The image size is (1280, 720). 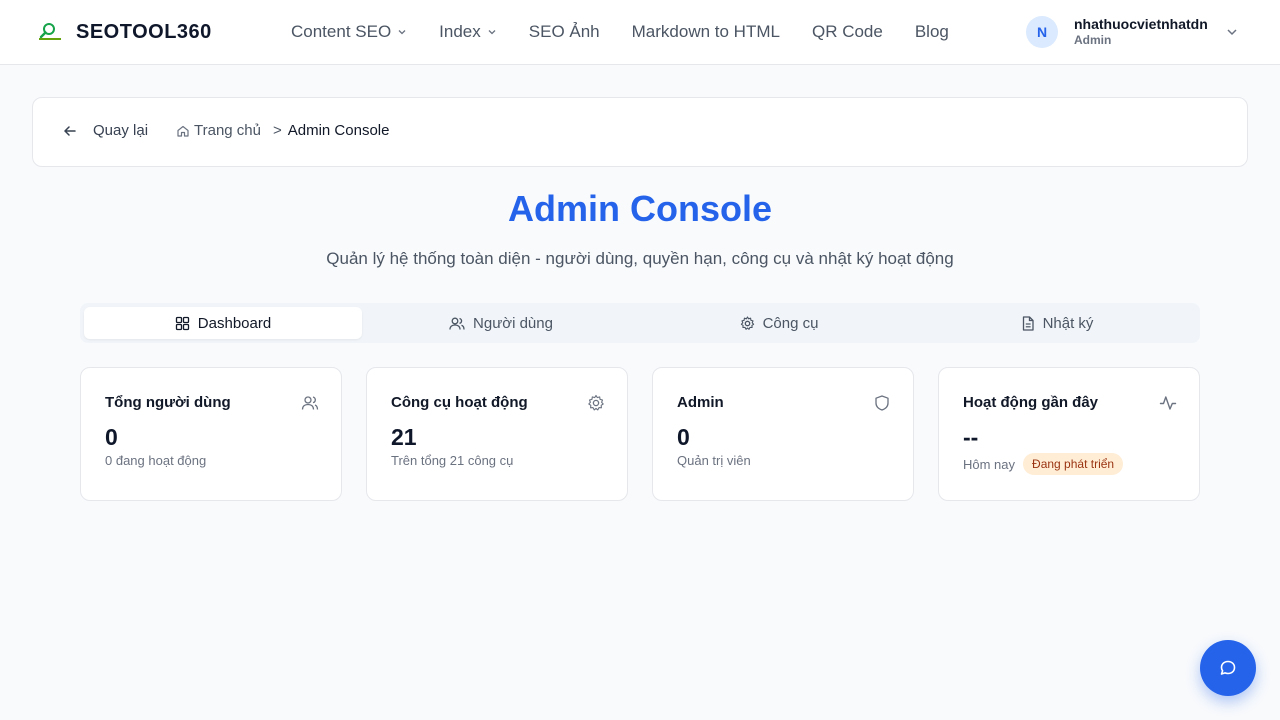 I want to click on brand-logo: SEOTOOL360, so click(x=124, y=32).